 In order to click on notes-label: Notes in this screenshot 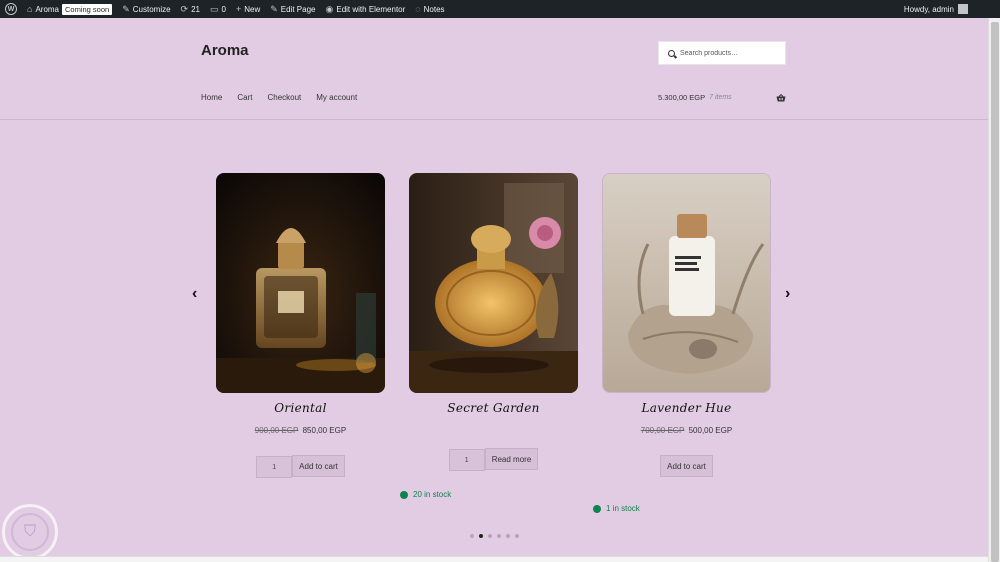, I will do `click(434, 9)`.